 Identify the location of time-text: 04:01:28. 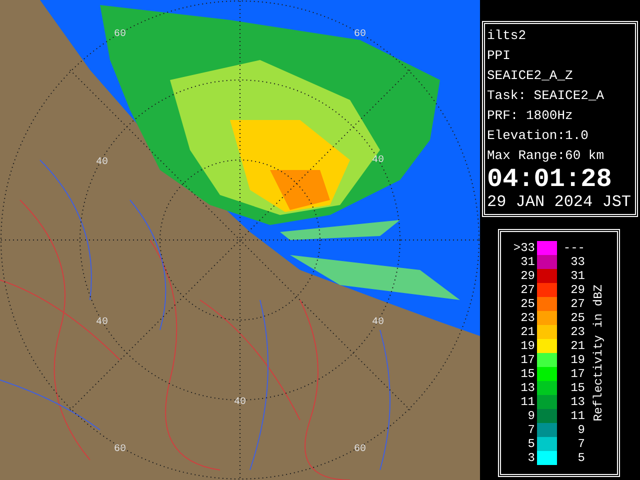
(550, 179).